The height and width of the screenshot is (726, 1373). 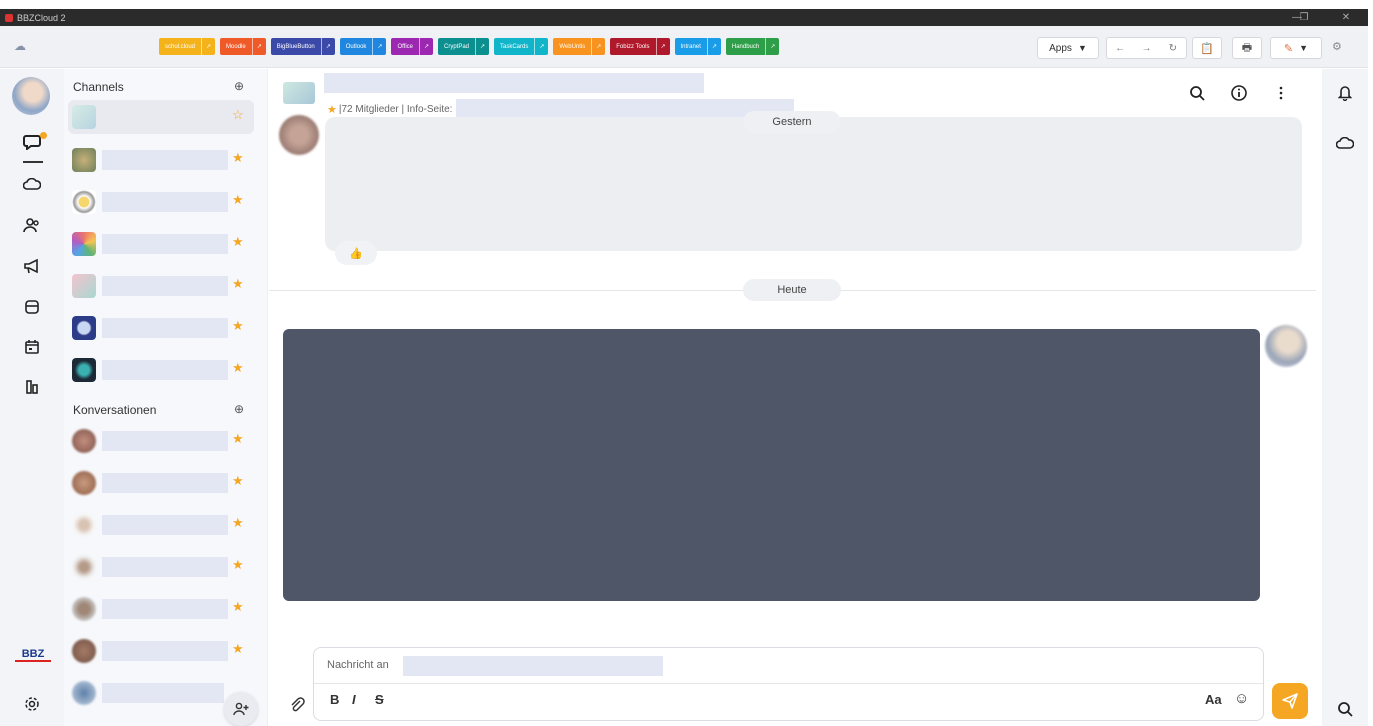 What do you see at coordinates (697, 46) in the screenshot?
I see `bookmark-pill: Intranet ↗` at bounding box center [697, 46].